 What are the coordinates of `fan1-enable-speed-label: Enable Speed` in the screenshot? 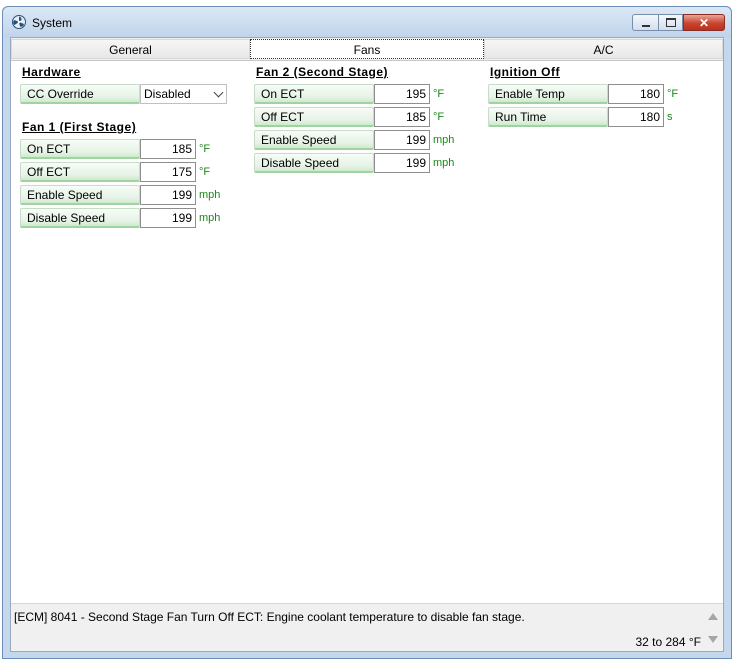 It's located at (80, 195).